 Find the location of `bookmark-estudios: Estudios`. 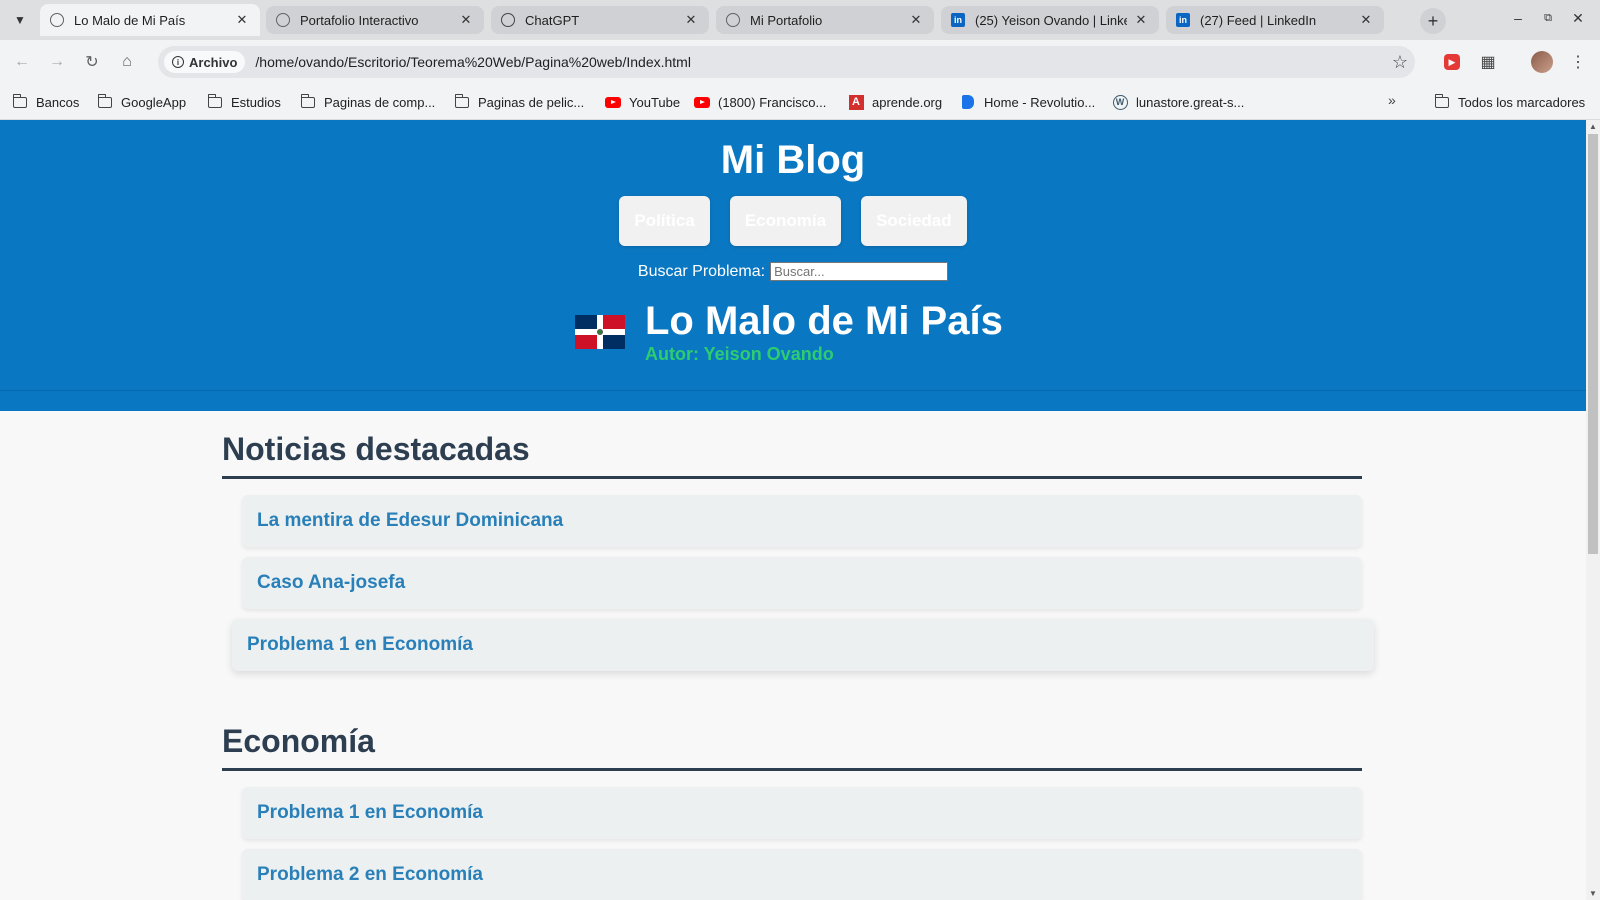

bookmark-estudios: Estudios is located at coordinates (244, 102).